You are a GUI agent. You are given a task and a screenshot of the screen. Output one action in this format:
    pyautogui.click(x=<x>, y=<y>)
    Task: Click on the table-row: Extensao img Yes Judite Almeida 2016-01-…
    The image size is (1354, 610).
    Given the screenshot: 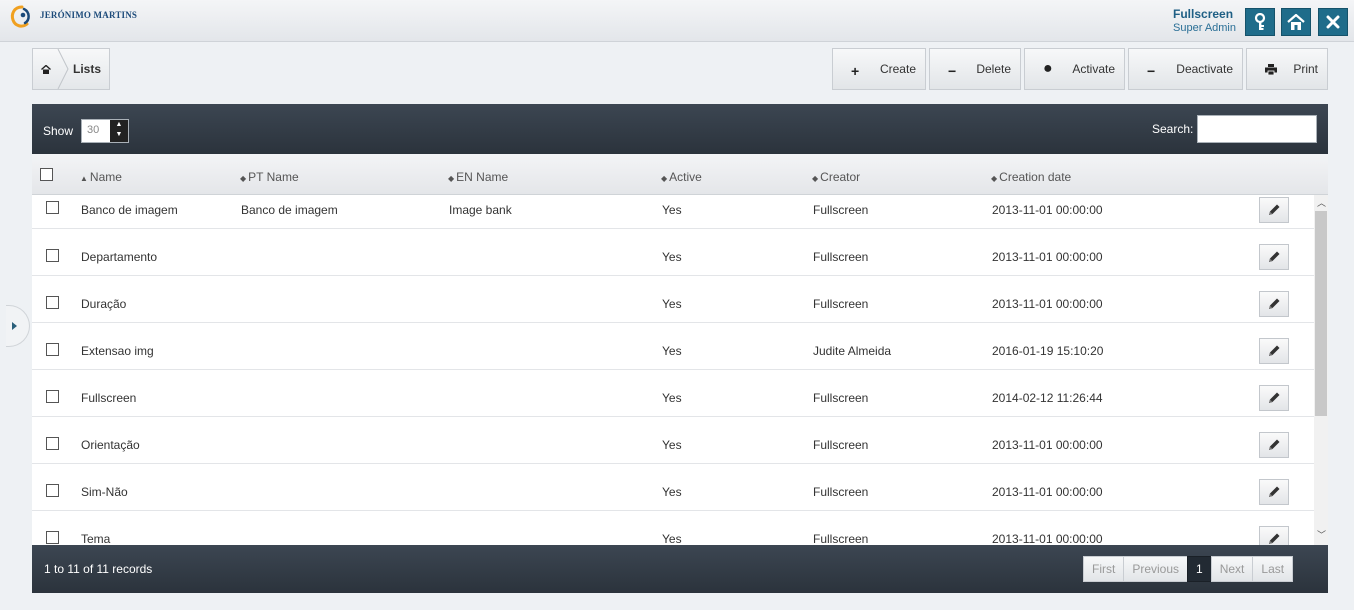 What is the action you would take?
    pyautogui.click(x=673, y=346)
    